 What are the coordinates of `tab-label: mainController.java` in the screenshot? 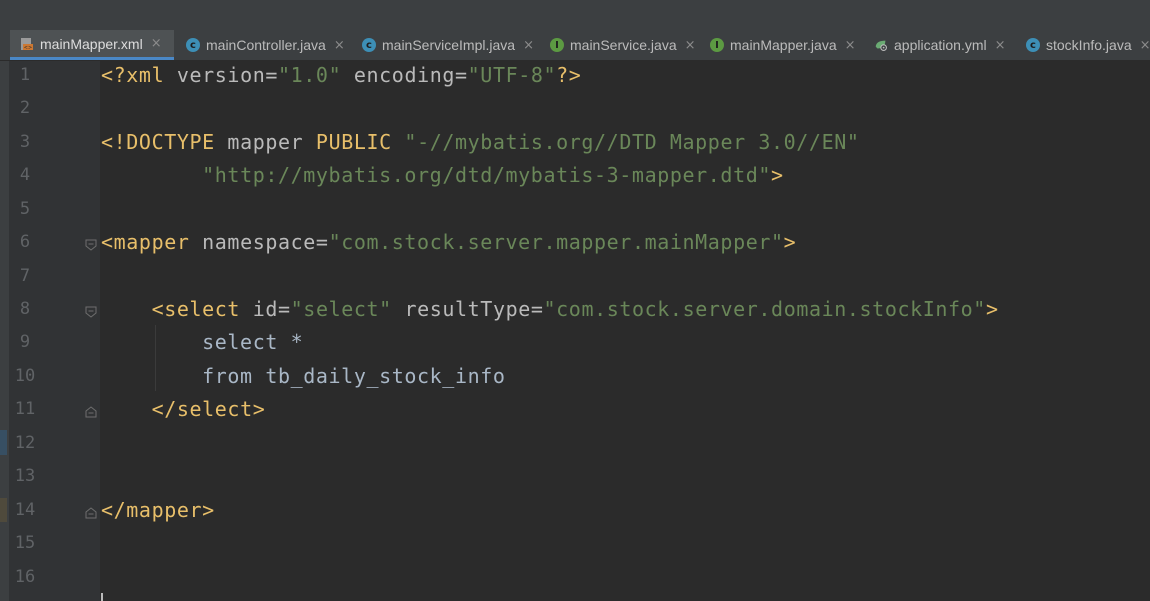 It's located at (266, 45).